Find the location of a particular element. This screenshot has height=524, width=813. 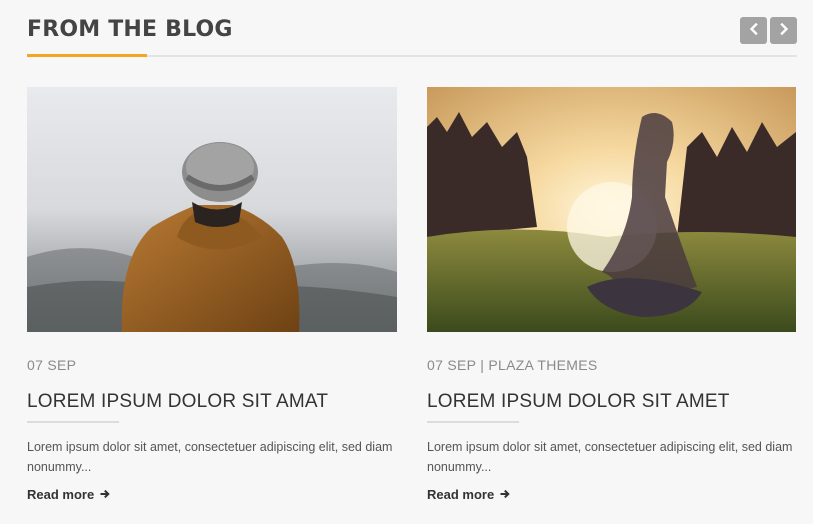

post-meta: 07 SEP | PLAZA THEMES is located at coordinates (512, 365).